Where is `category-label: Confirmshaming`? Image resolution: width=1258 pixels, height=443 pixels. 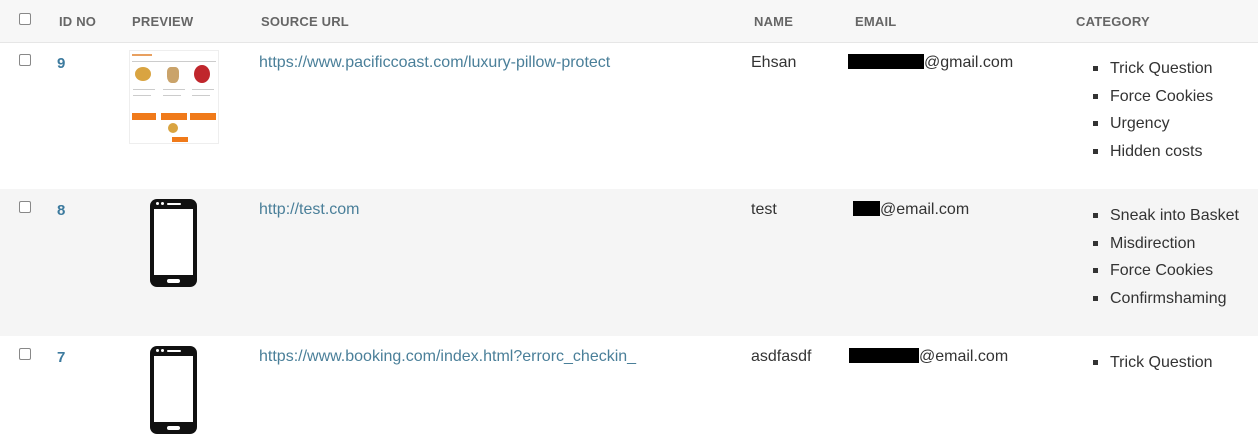
category-label: Confirmshaming is located at coordinates (1168, 298).